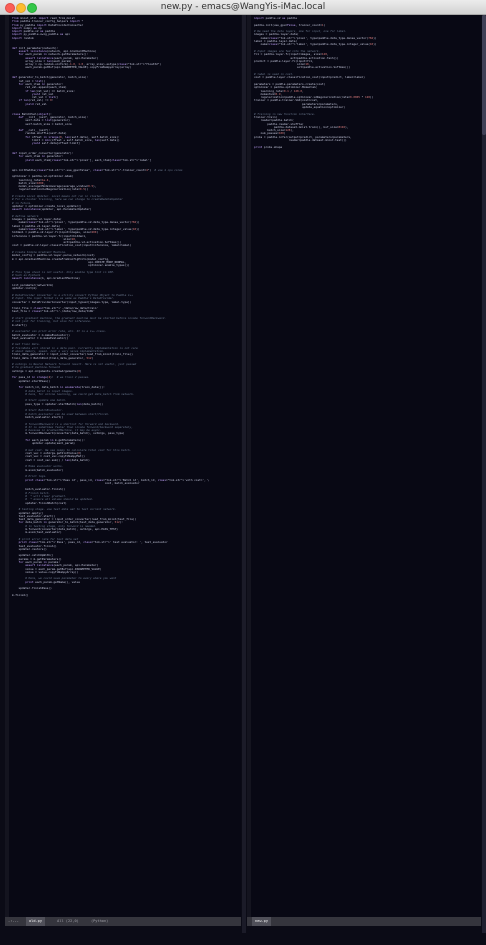 Image resolution: width=486 pixels, height=945 pixels. Describe the element at coordinates (123, 921) in the screenshot. I see `mode-line-left: -:--- old.py All (22,0) (Python)` at that location.